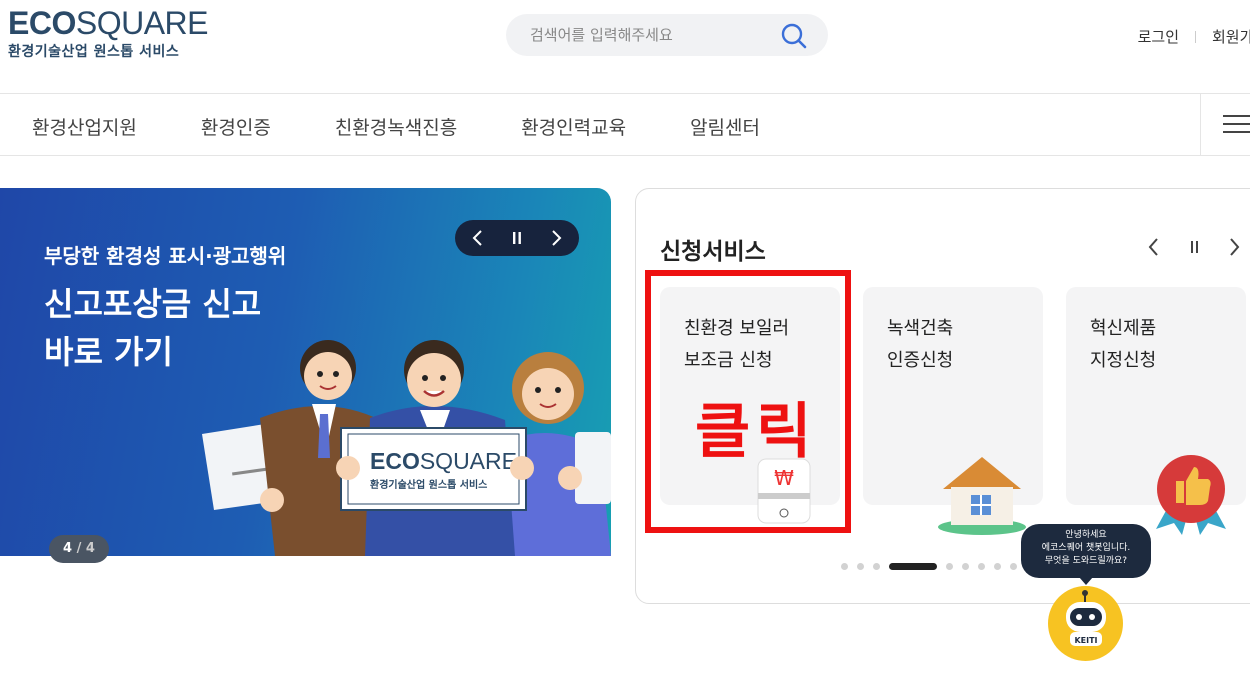 The width and height of the screenshot is (1250, 678). I want to click on banner-next-button, so click(557, 238).